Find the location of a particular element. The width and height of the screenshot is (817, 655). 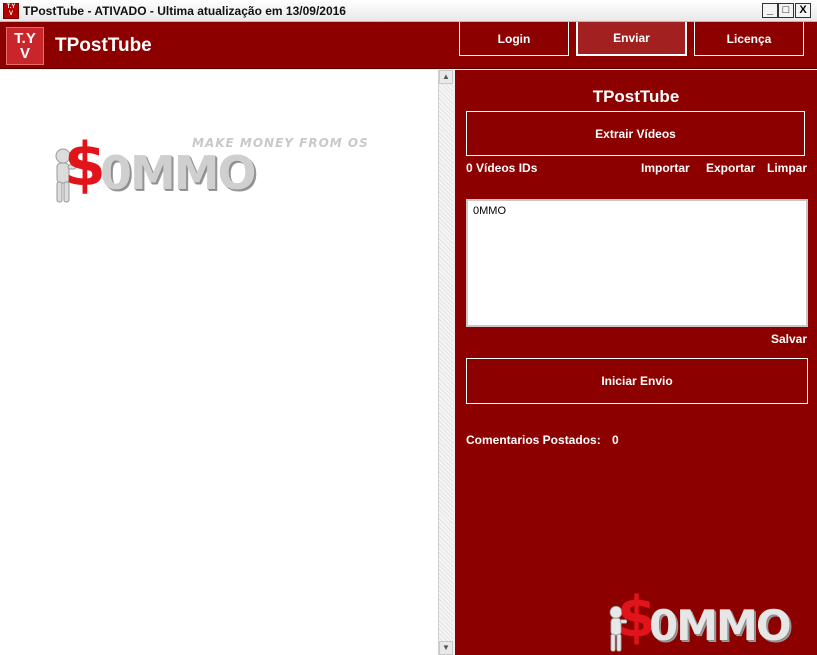

panel-title: TPostTube is located at coordinates (636, 96).